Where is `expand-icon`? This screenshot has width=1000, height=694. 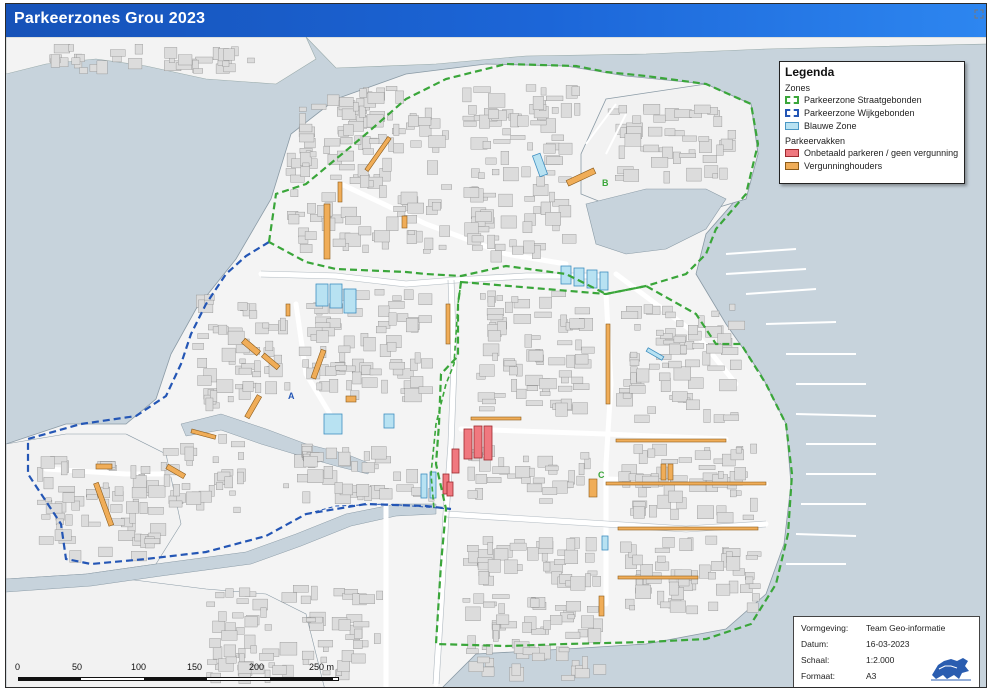 expand-icon is located at coordinates (979, 15).